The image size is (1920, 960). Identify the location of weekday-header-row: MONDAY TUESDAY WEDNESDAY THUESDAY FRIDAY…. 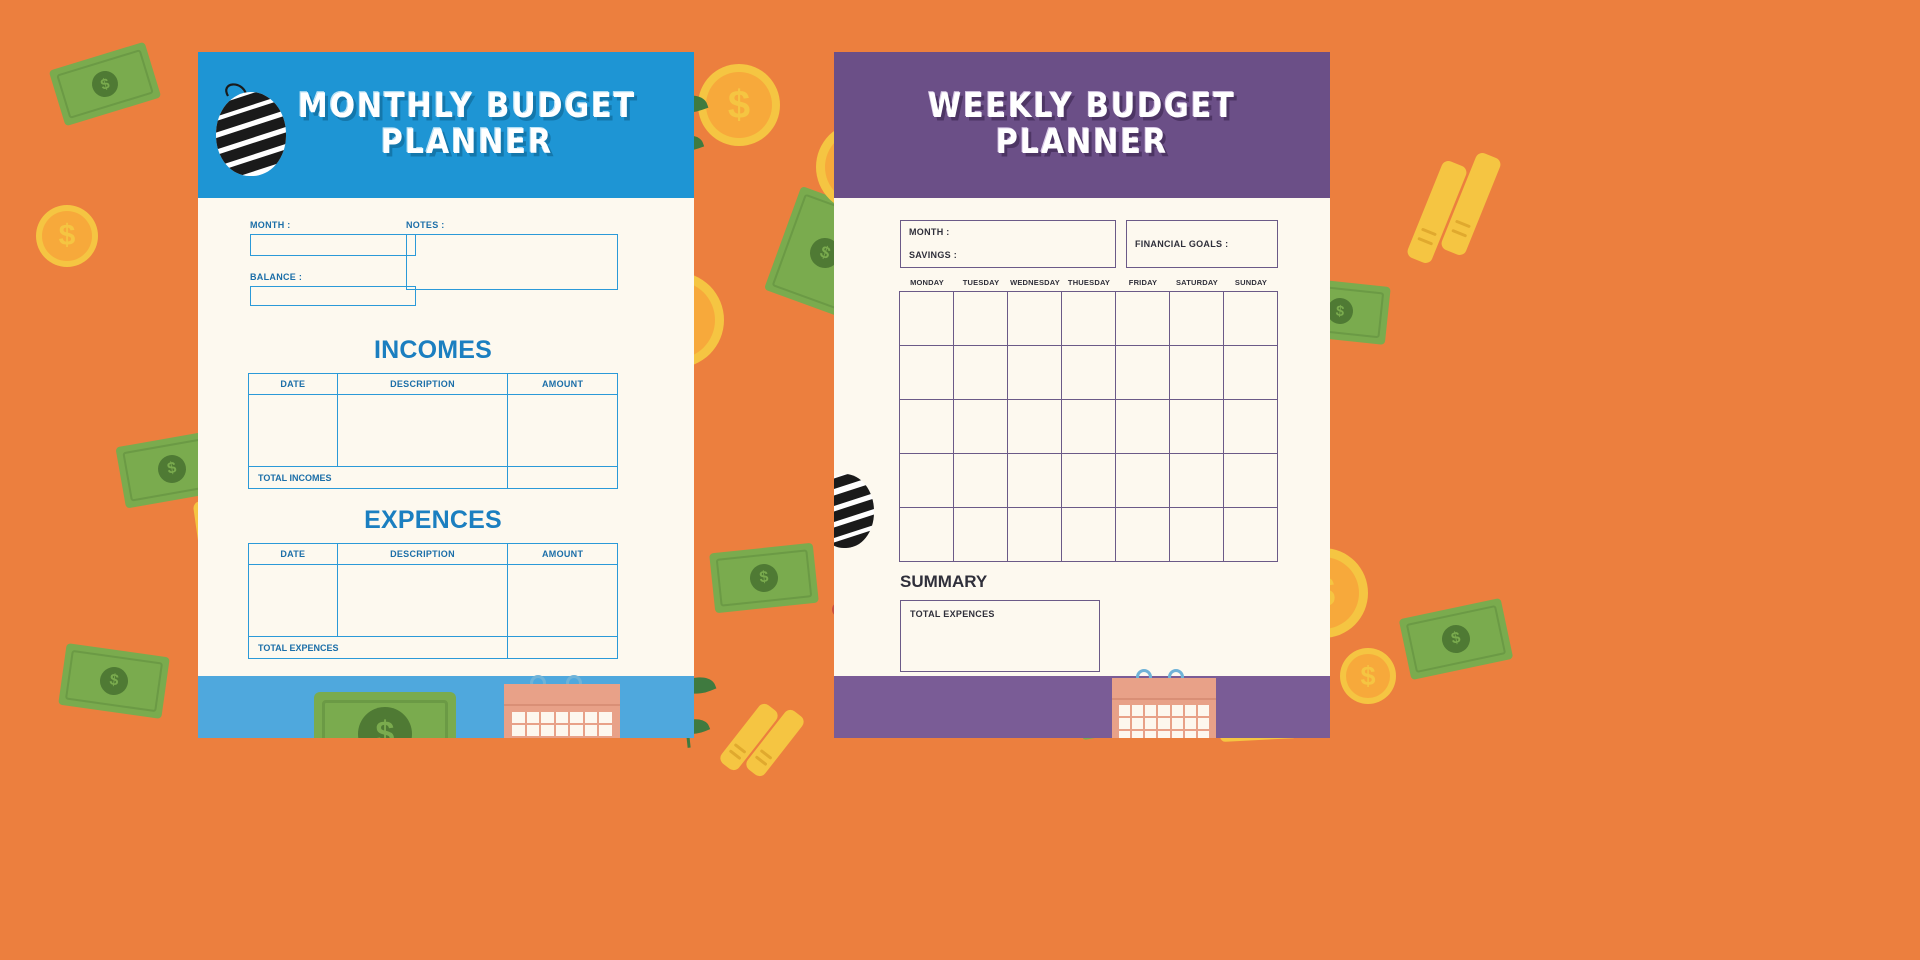
(1089, 282).